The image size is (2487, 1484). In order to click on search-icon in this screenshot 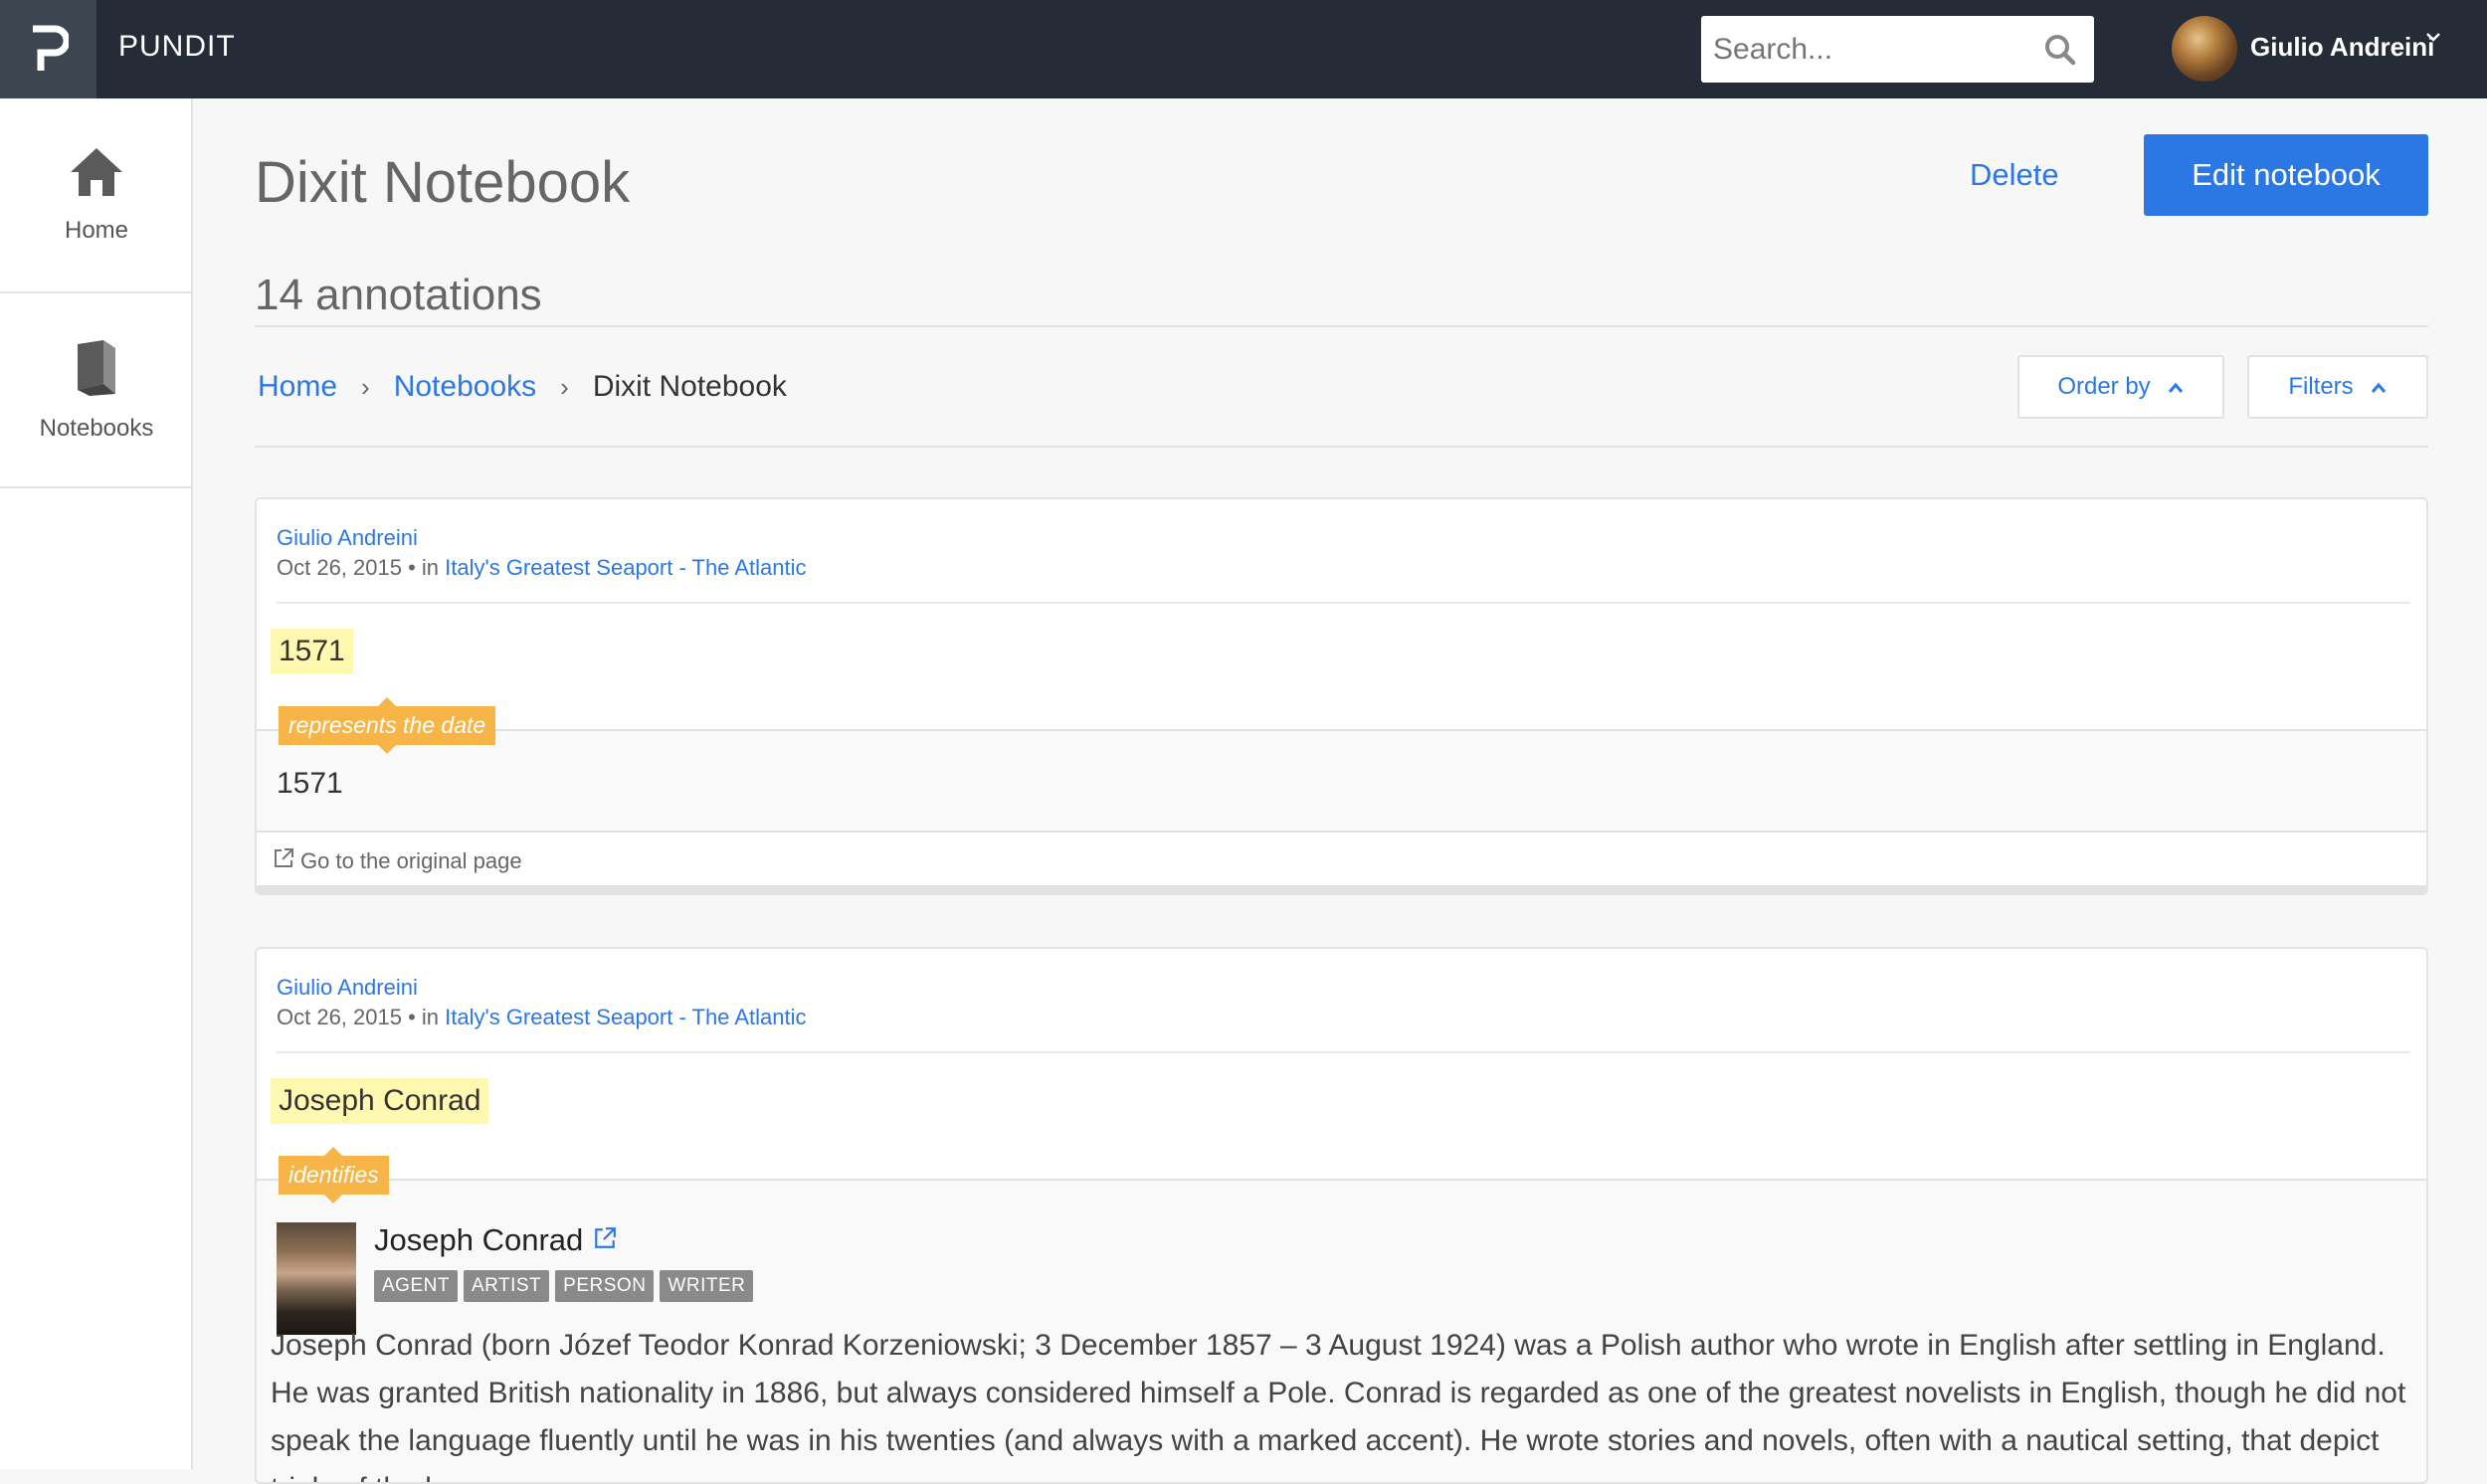, I will do `click(2060, 53)`.